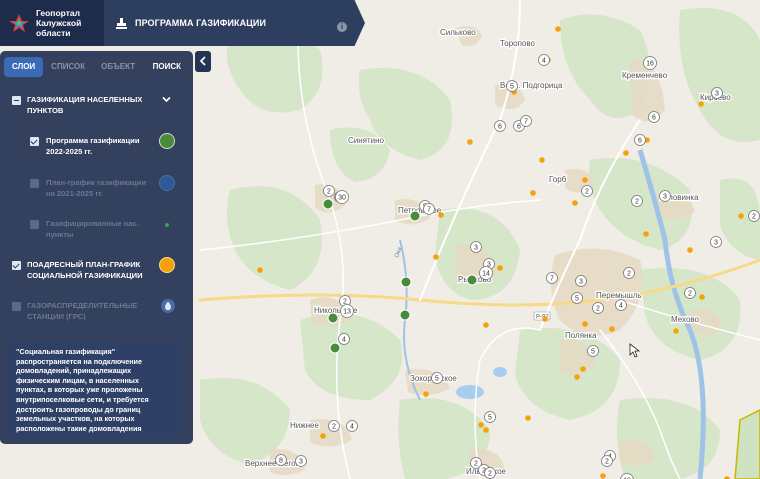 The height and width of the screenshot is (479, 760). What do you see at coordinates (486, 273) in the screenshot?
I see `program-count-badge: 14` at bounding box center [486, 273].